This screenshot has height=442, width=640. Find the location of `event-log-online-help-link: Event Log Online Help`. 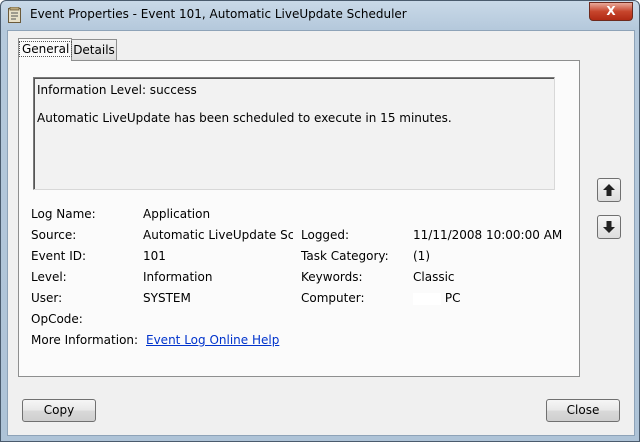

event-log-online-help-link: Event Log Online Help is located at coordinates (212, 340).